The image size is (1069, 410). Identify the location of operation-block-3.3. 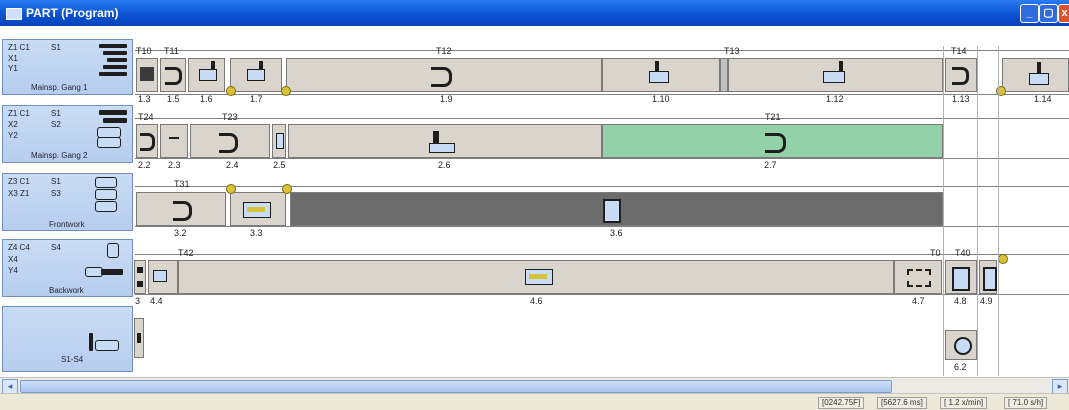
(258, 209).